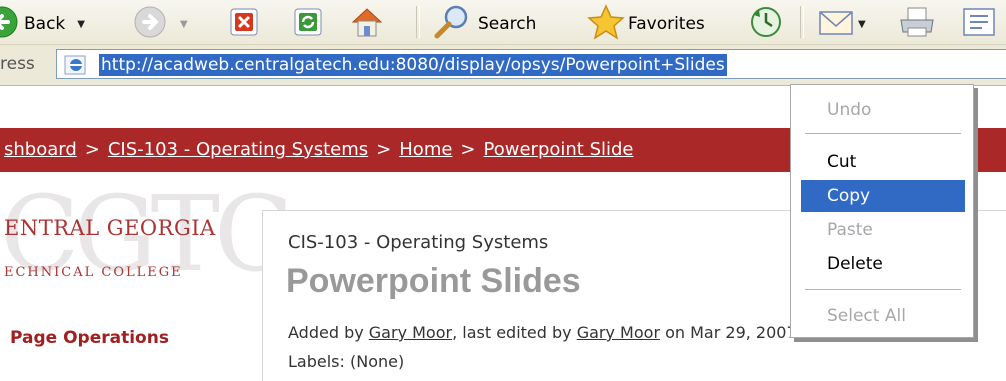  I want to click on browser-toolbar: Back ▼ ▼ Search Favorites ▼, so click(503, 22).